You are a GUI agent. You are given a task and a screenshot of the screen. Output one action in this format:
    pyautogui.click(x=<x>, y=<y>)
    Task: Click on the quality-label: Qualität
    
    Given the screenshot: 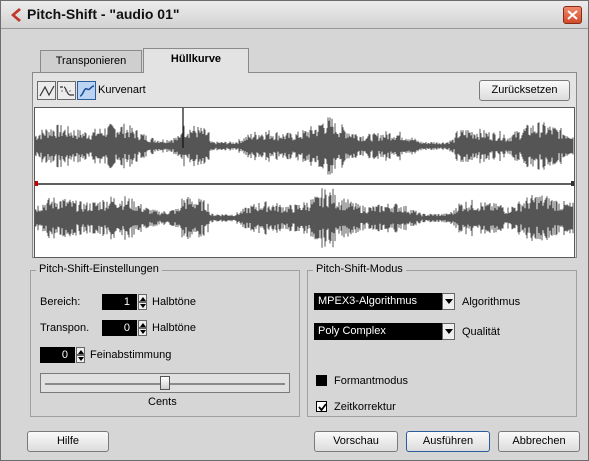 What is the action you would take?
    pyautogui.click(x=481, y=332)
    